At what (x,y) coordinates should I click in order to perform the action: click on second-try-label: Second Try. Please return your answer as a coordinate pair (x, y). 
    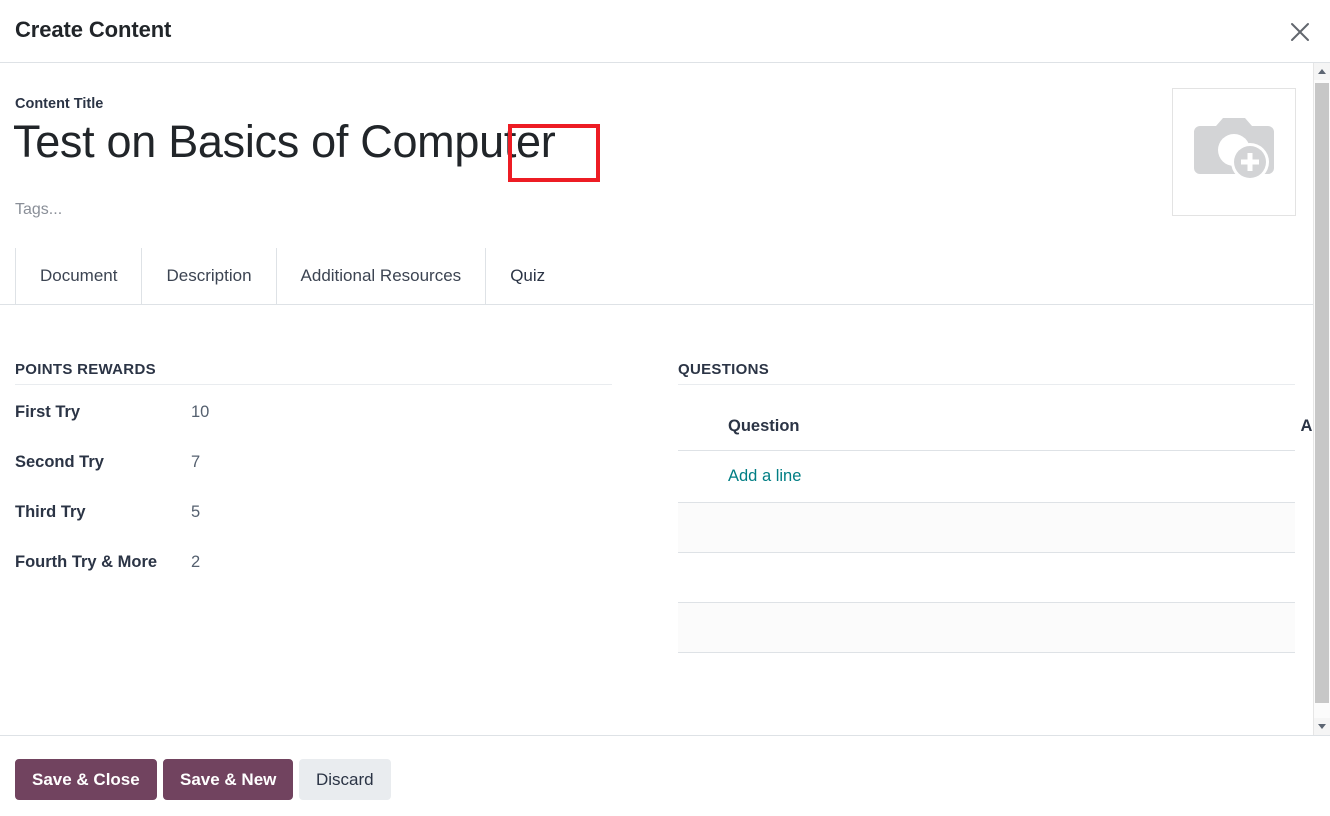
    Looking at the image, I should click on (59, 462).